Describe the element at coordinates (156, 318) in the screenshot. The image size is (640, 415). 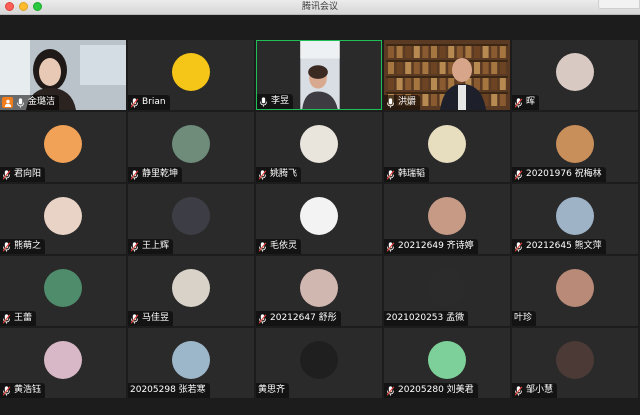
I see `participant-name: 马佳昱` at that location.